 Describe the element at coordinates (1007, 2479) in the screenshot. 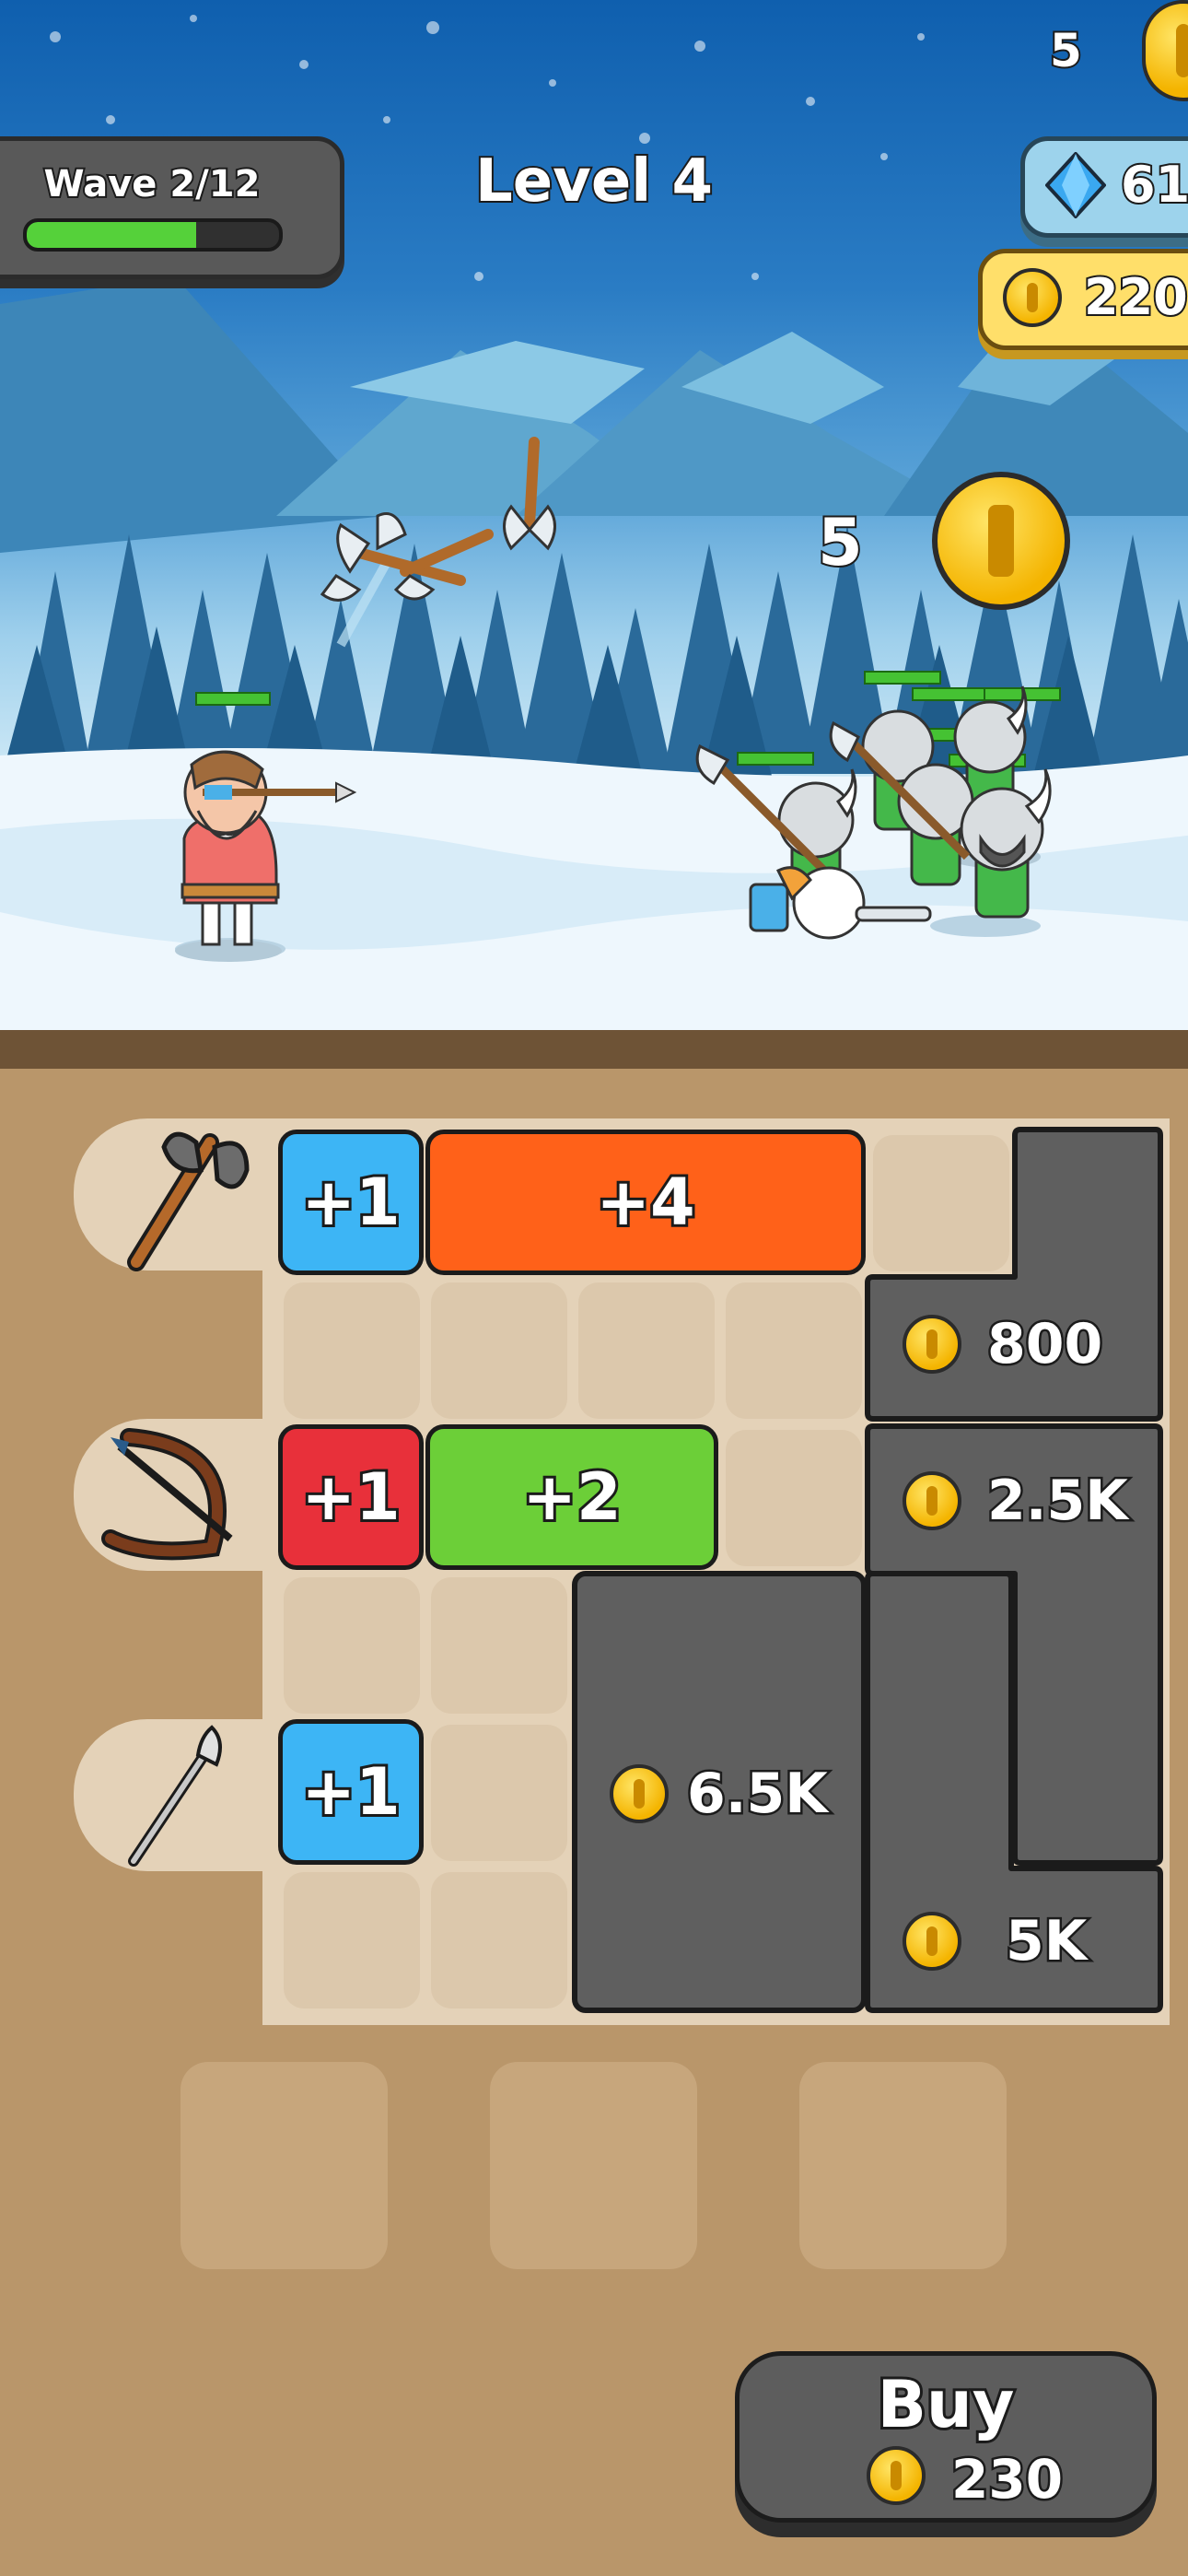

I see `buy-price: 230` at that location.